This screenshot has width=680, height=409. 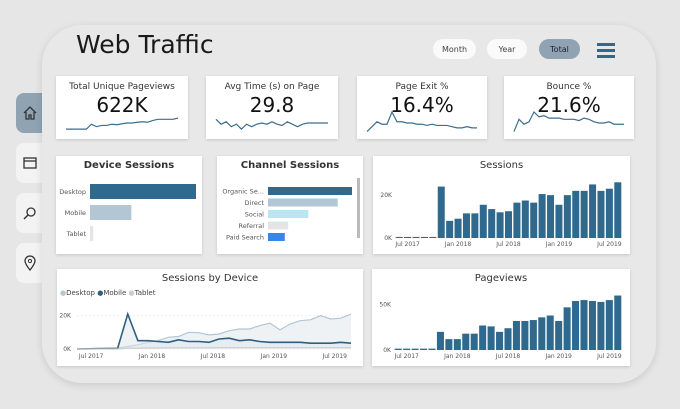 I want to click on kpi-card-unique-pageviews: Total Unique Pageviews 622K, so click(x=122, y=107).